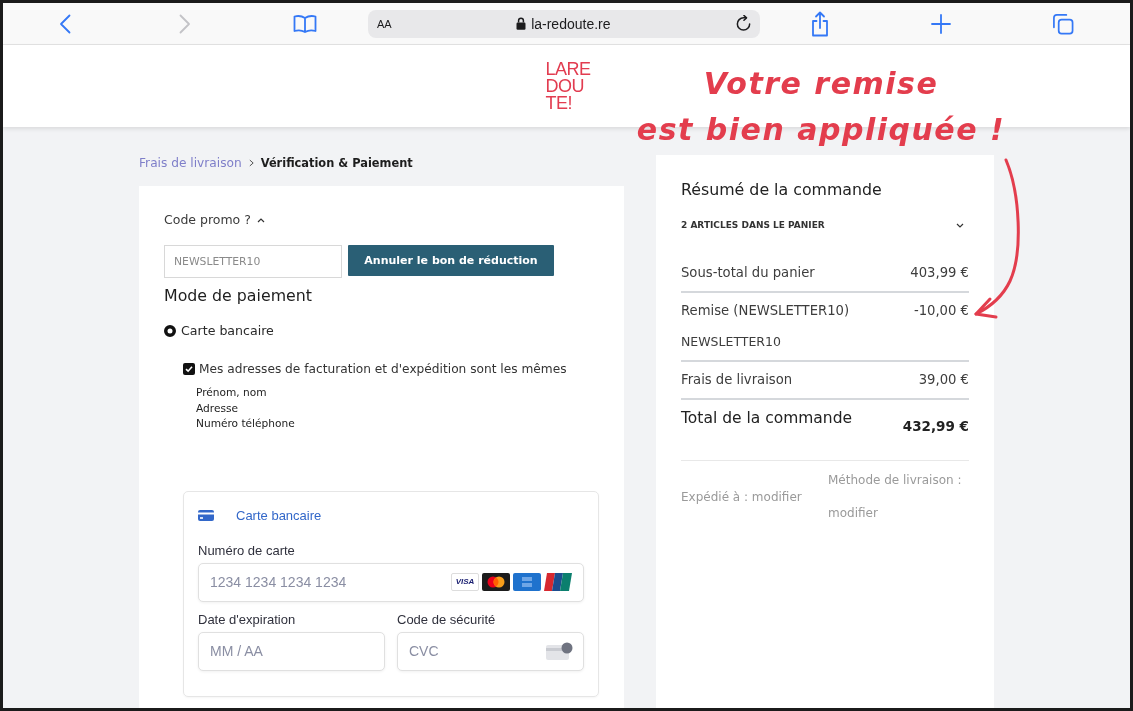 Image resolution: width=1133 pixels, height=711 pixels. I want to click on security-code-field: CVC, so click(490, 651).